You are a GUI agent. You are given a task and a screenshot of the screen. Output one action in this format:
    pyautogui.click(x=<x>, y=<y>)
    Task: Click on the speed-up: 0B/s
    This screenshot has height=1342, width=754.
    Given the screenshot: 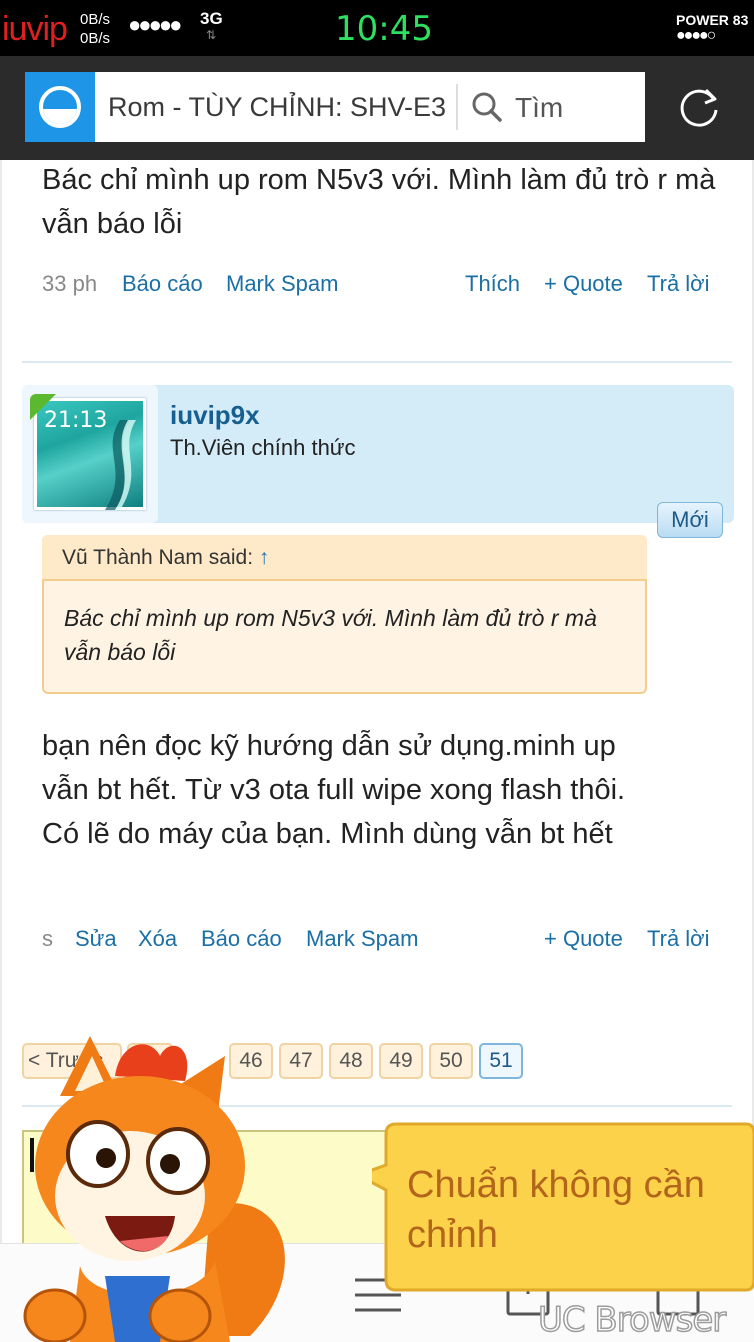 What is the action you would take?
    pyautogui.click(x=95, y=19)
    